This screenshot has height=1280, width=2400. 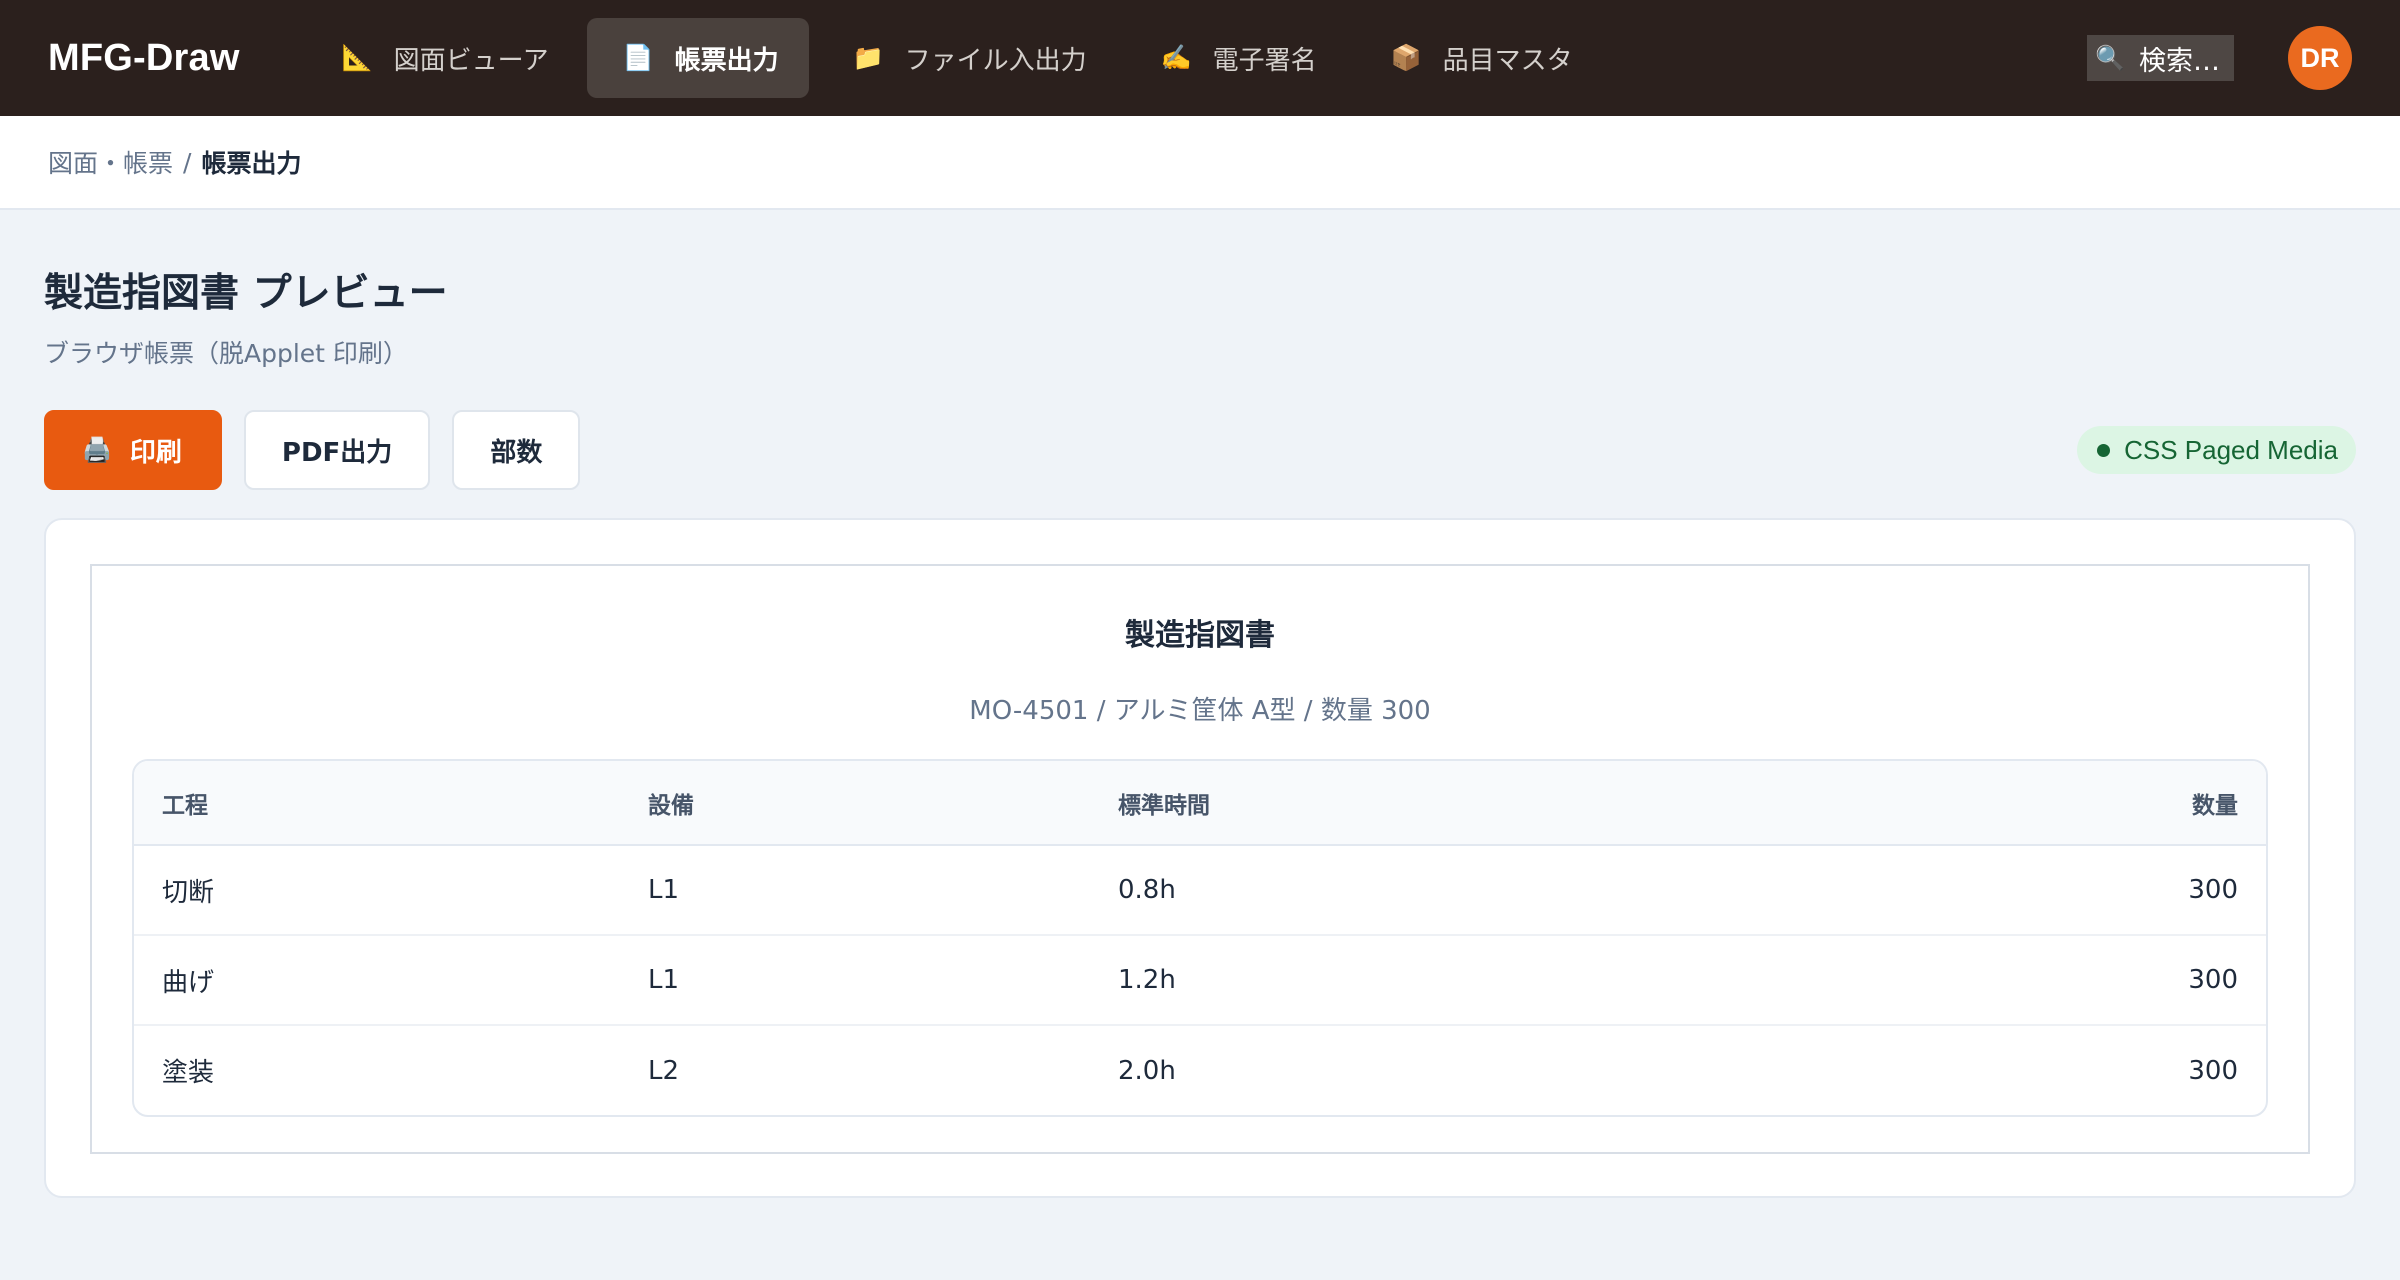 What do you see at coordinates (1433, 980) in the screenshot?
I see `cell-standard-time: 1.2h` at bounding box center [1433, 980].